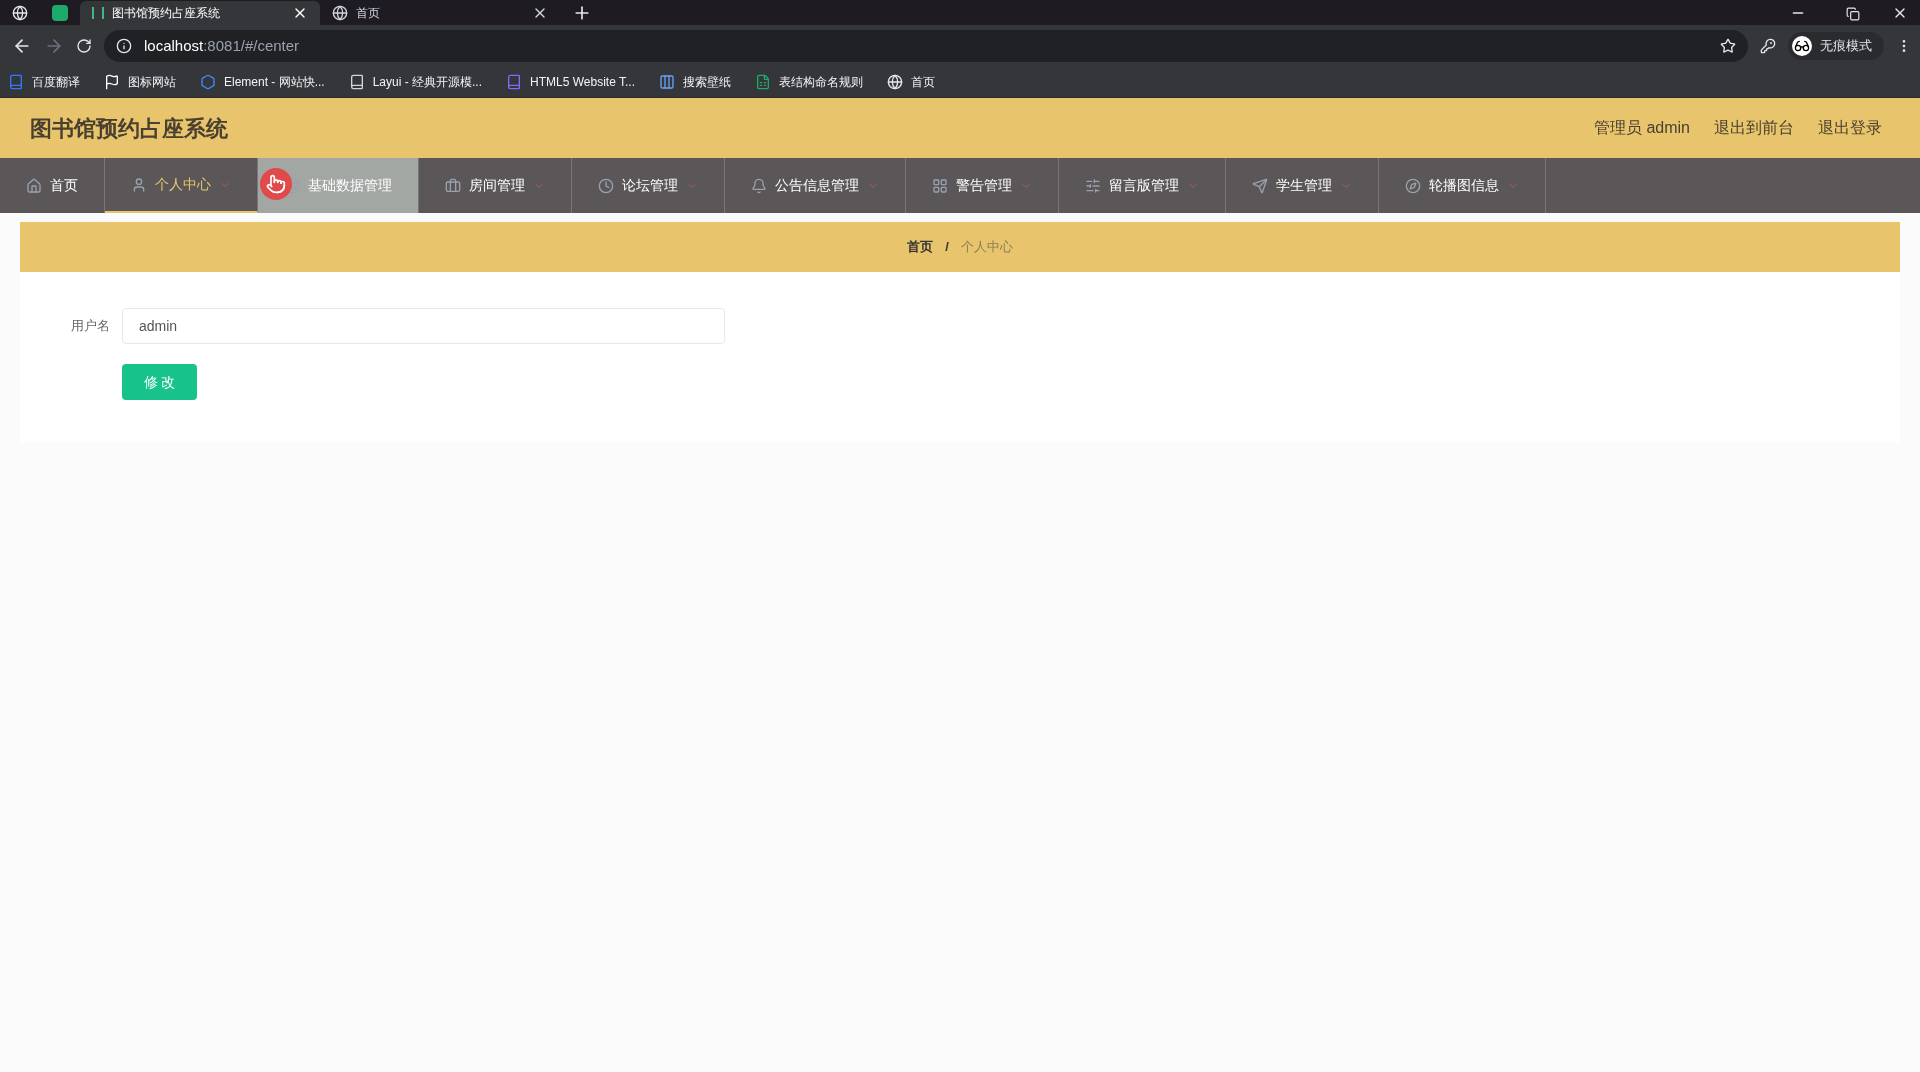 The width and height of the screenshot is (1920, 1072). Describe the element at coordinates (368, 13) in the screenshot. I see `tab-title: 首页` at that location.